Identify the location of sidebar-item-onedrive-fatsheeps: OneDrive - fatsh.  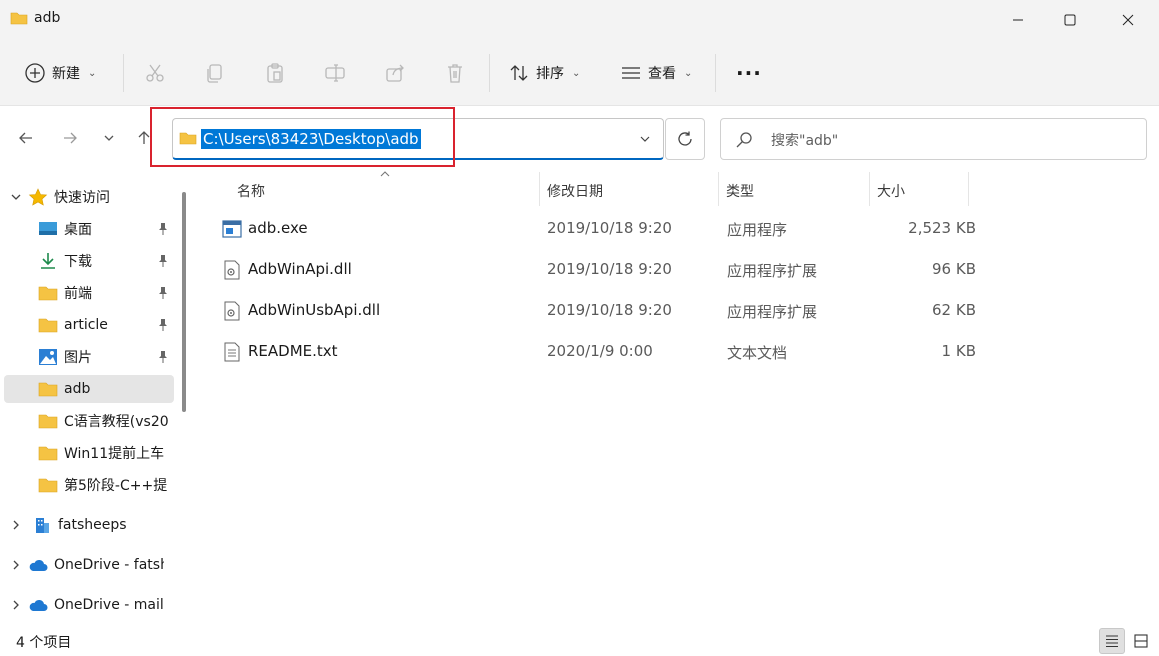
(101, 565).